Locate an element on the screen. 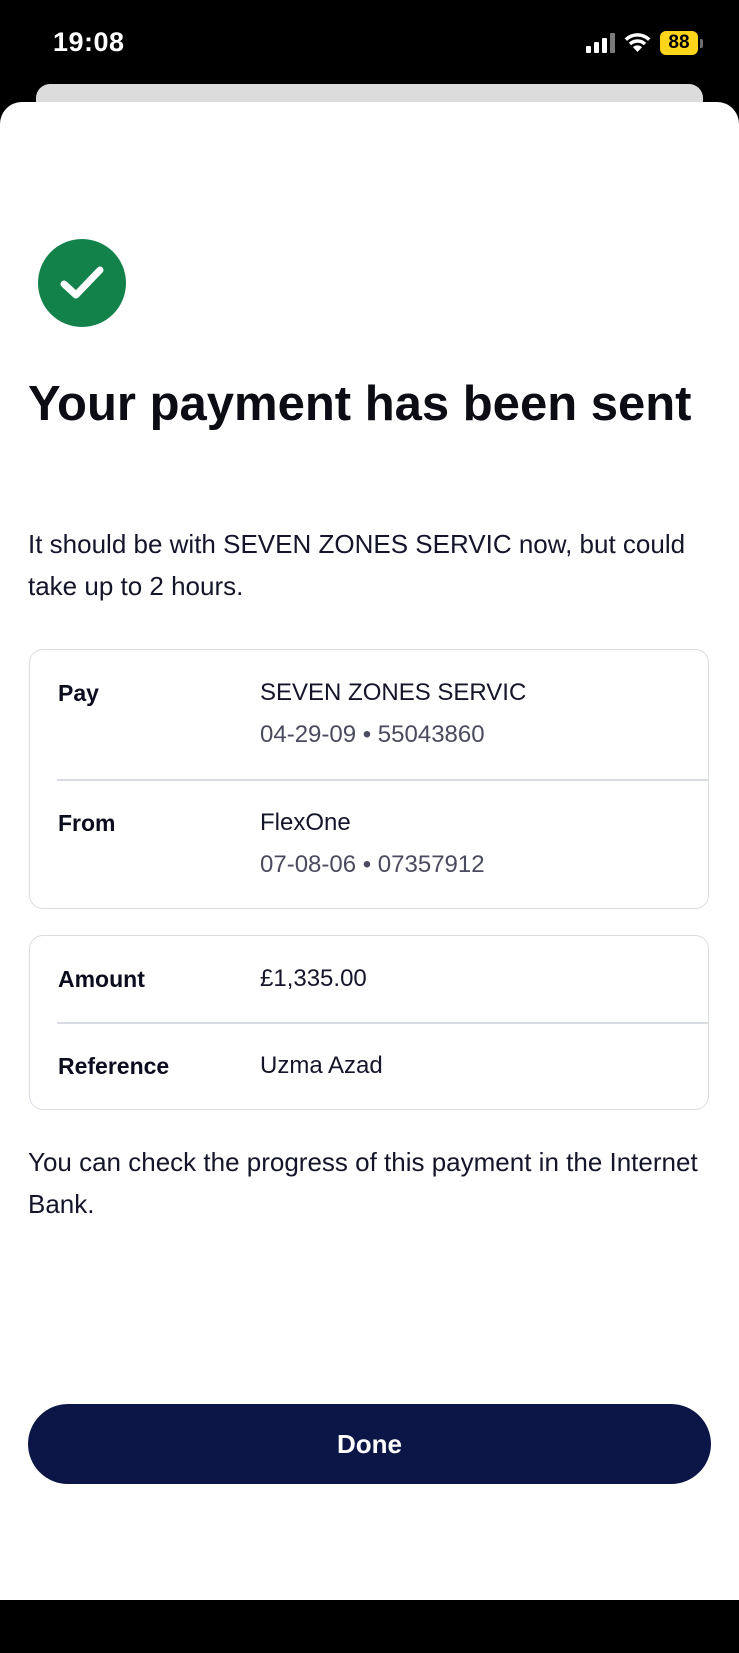  payee-account: 04-29-09 • 55043860 is located at coordinates (372, 734).